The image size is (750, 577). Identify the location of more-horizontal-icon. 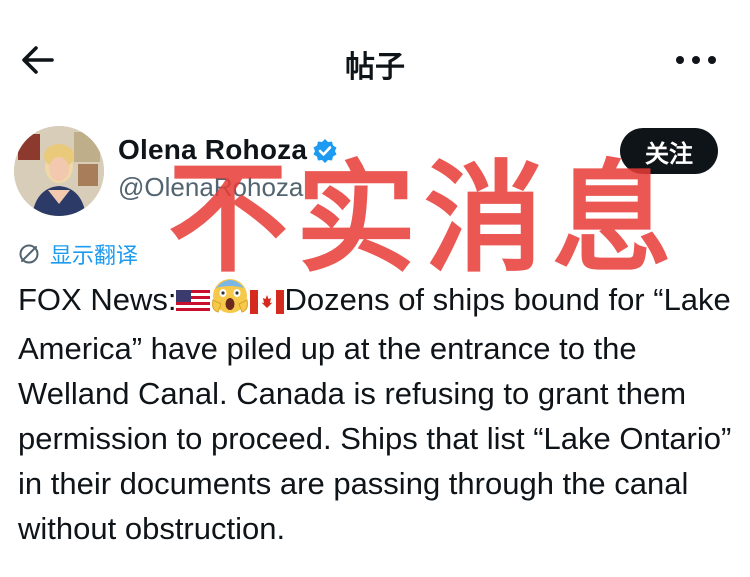
(696, 60).